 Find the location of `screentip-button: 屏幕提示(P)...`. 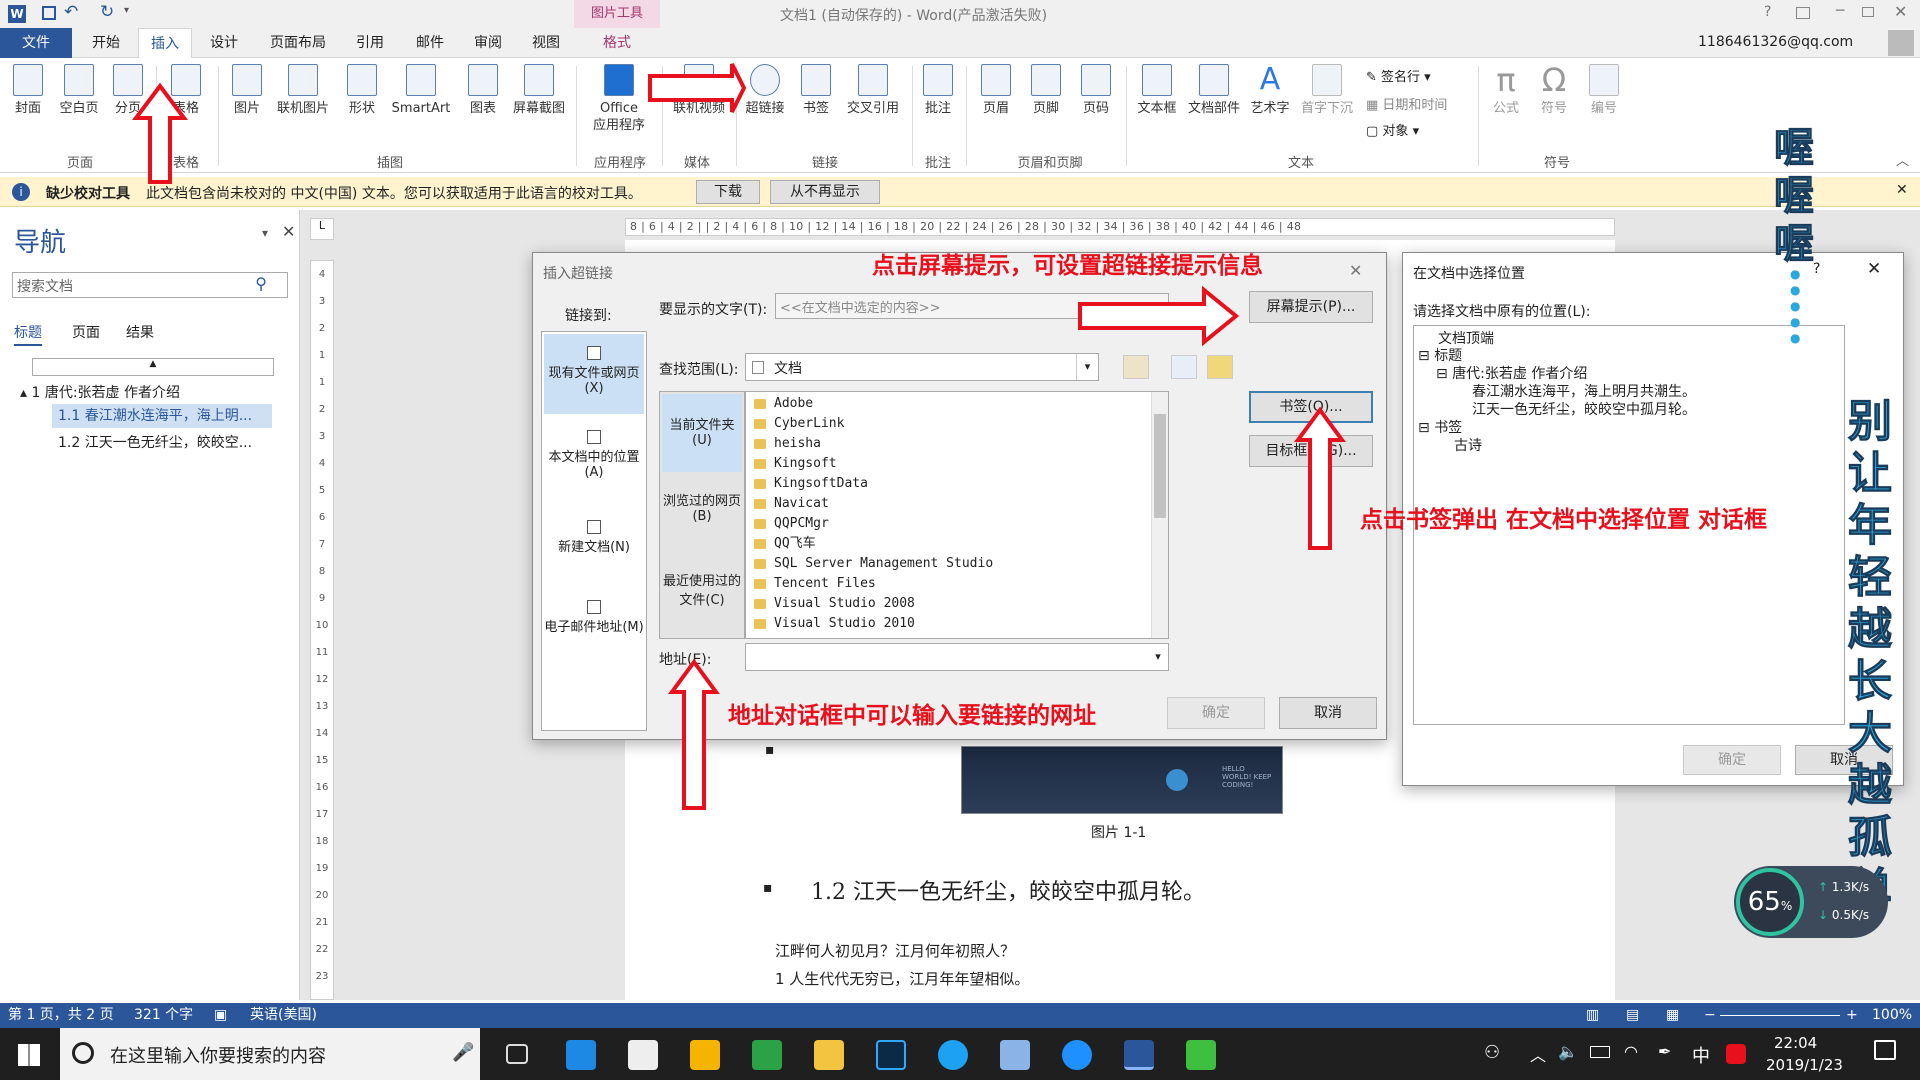

screentip-button: 屏幕提示(P)... is located at coordinates (1311, 307).